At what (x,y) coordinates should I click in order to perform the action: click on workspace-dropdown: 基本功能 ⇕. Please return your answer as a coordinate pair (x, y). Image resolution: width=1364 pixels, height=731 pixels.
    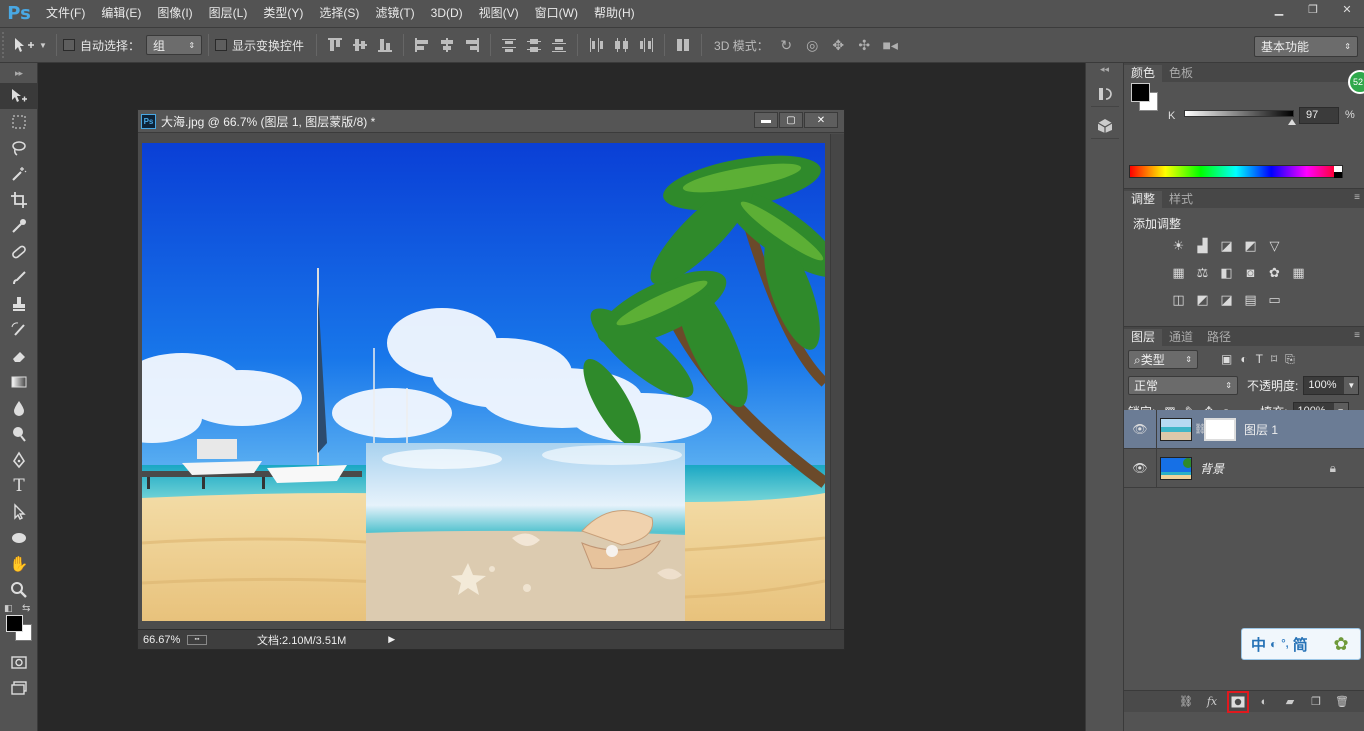
    Looking at the image, I should click on (1306, 46).